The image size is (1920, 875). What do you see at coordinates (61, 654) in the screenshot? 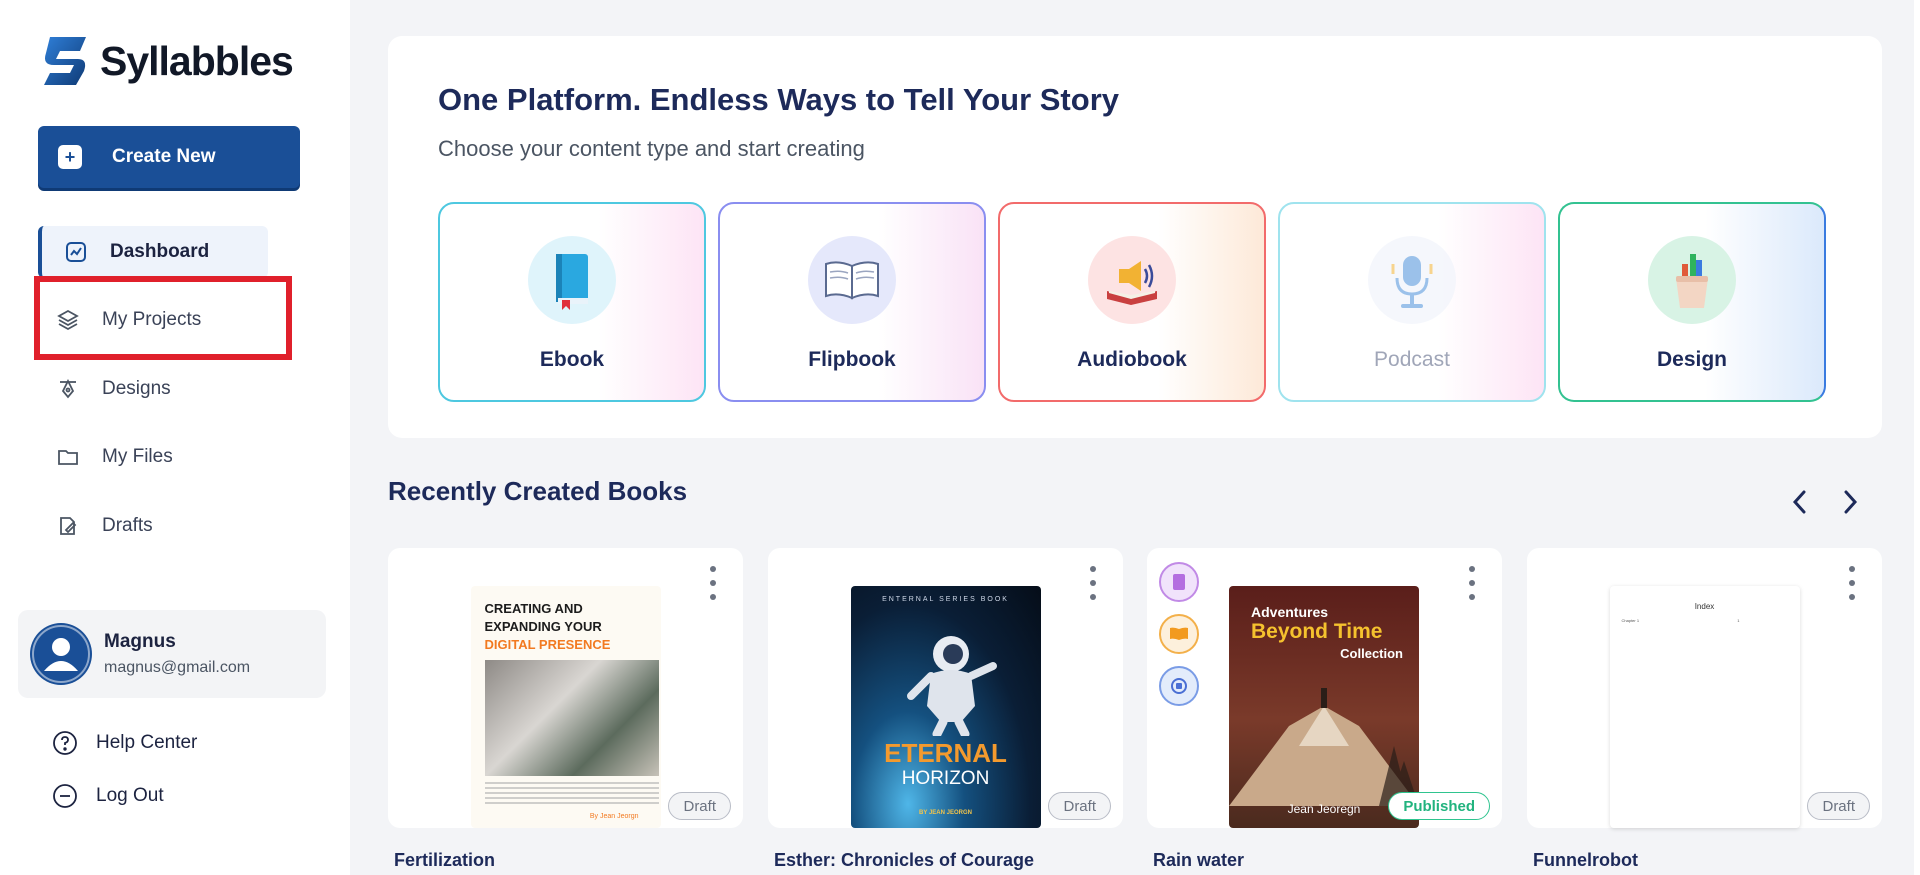
I see `avatar` at bounding box center [61, 654].